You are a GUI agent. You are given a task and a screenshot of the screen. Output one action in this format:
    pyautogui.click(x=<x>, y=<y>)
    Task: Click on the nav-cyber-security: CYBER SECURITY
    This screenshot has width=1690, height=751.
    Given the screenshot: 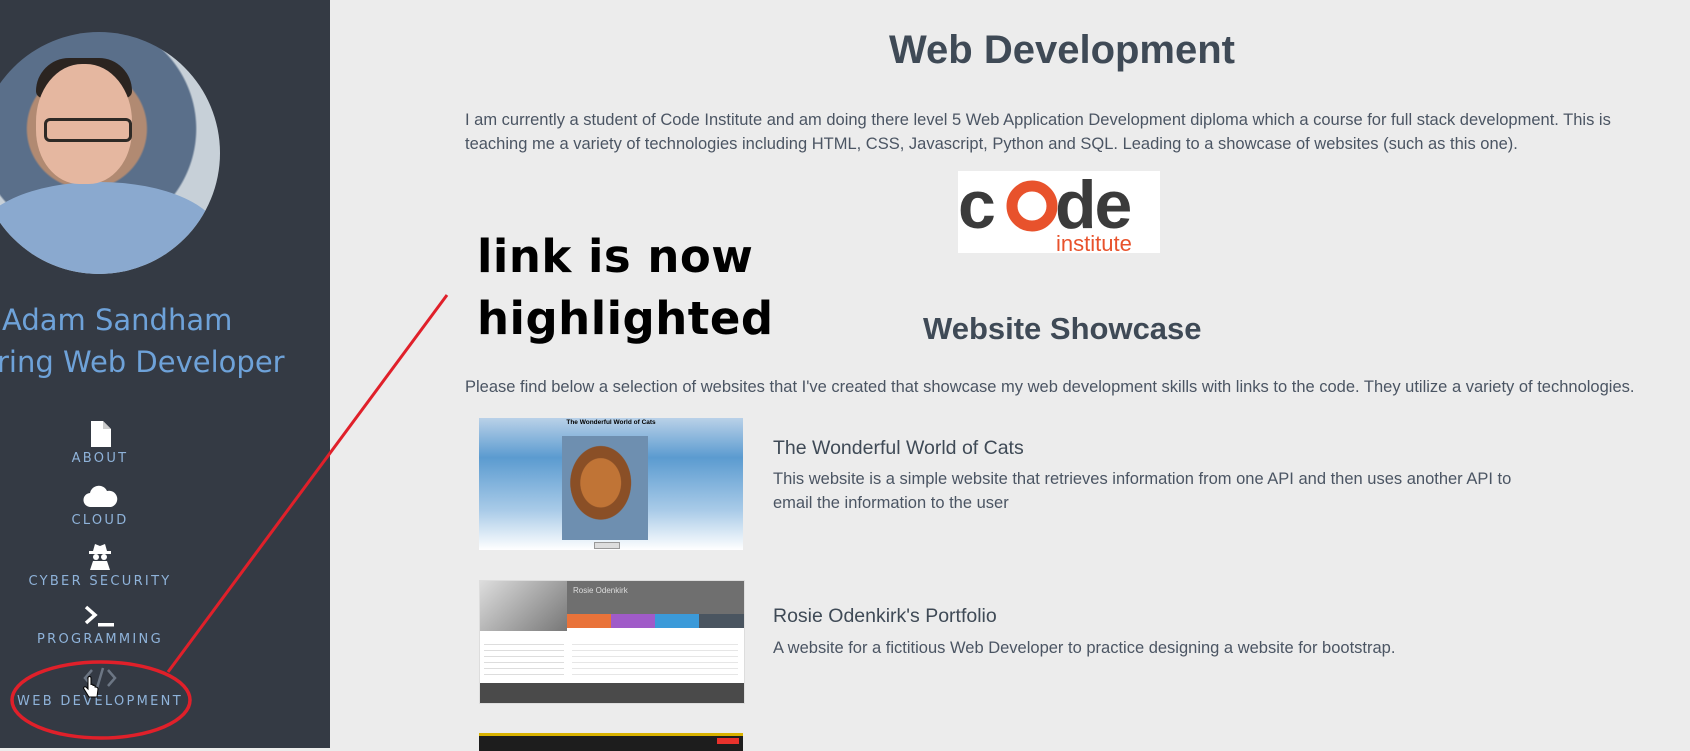 What is the action you would take?
    pyautogui.click(x=100, y=565)
    